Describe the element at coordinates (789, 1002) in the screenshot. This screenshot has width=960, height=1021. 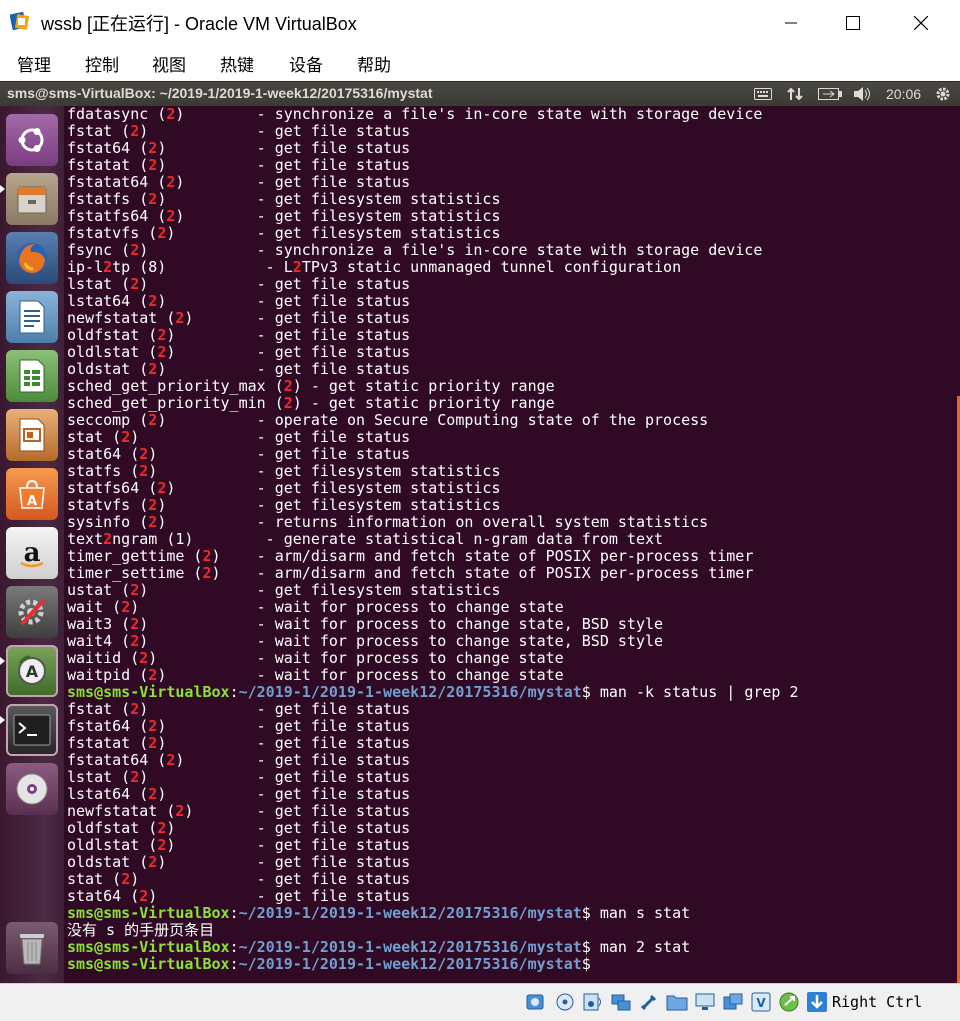
I see `mouse-integration-icon` at that location.